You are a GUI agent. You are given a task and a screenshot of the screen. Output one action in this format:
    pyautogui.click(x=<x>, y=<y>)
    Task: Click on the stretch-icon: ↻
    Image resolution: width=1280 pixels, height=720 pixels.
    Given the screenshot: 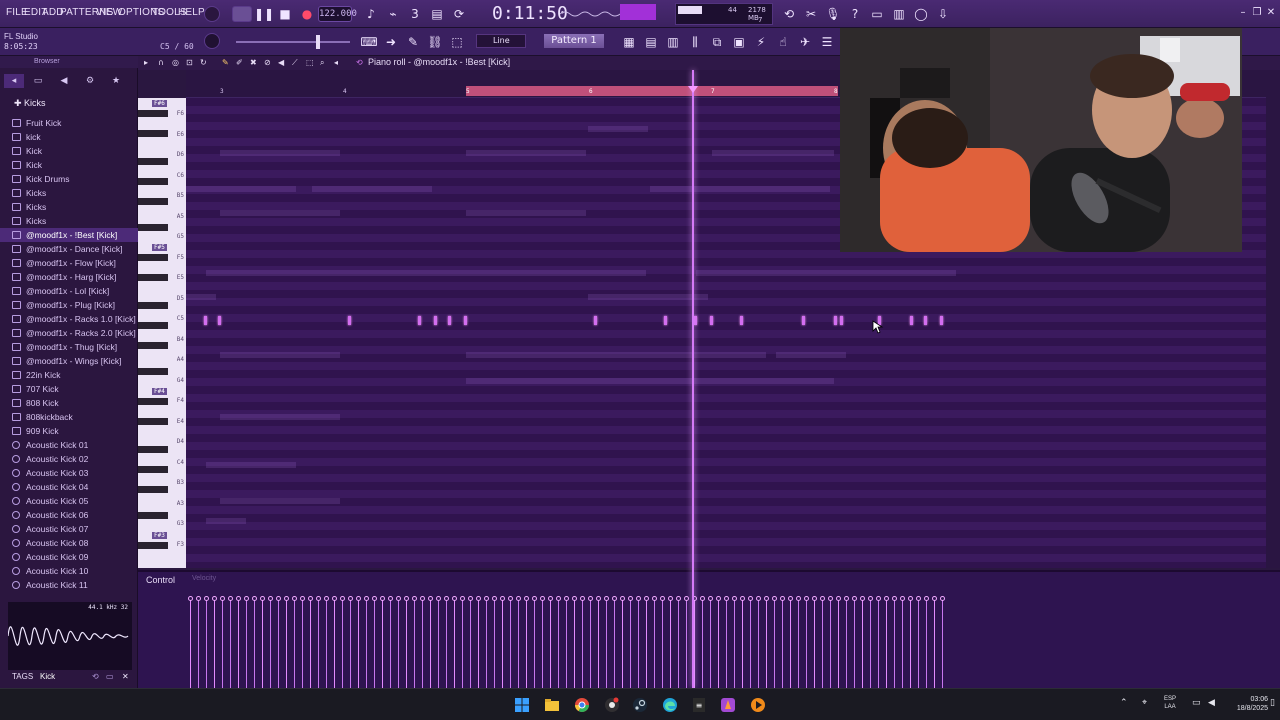 What is the action you would take?
    pyautogui.click(x=203, y=62)
    